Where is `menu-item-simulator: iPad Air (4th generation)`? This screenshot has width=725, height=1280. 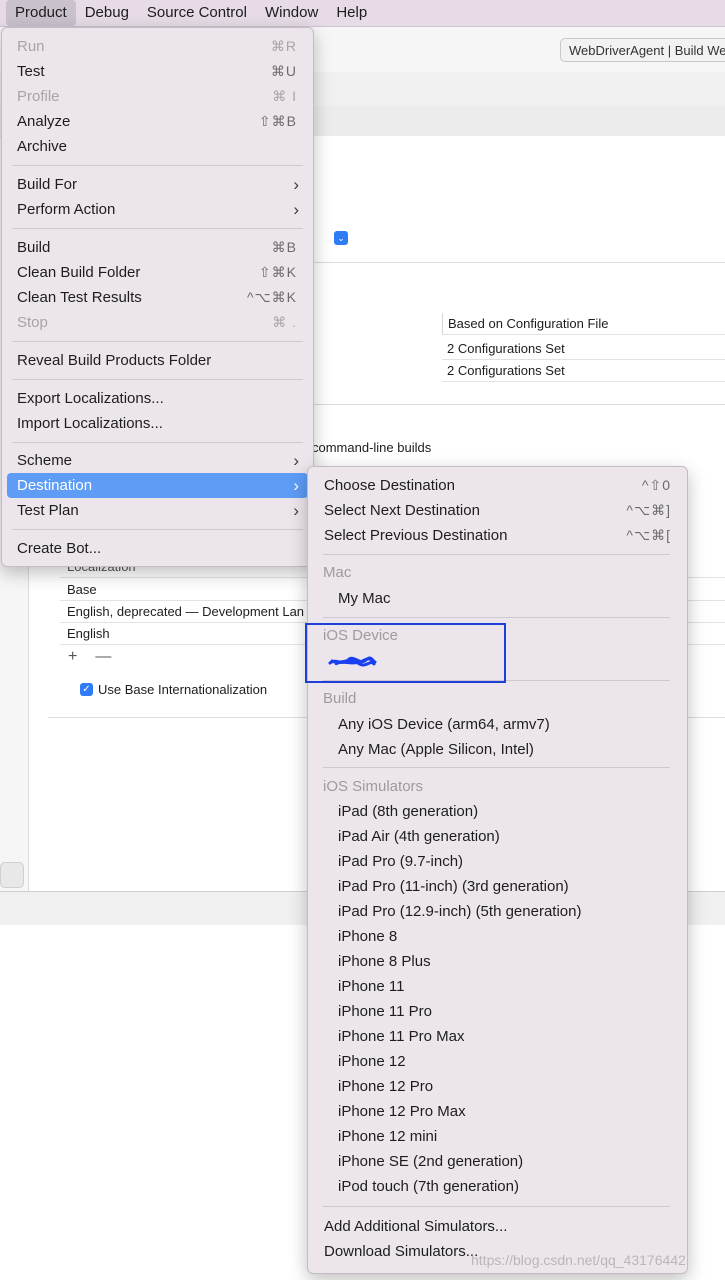 menu-item-simulator: iPad Air (4th generation) is located at coordinates (497, 836).